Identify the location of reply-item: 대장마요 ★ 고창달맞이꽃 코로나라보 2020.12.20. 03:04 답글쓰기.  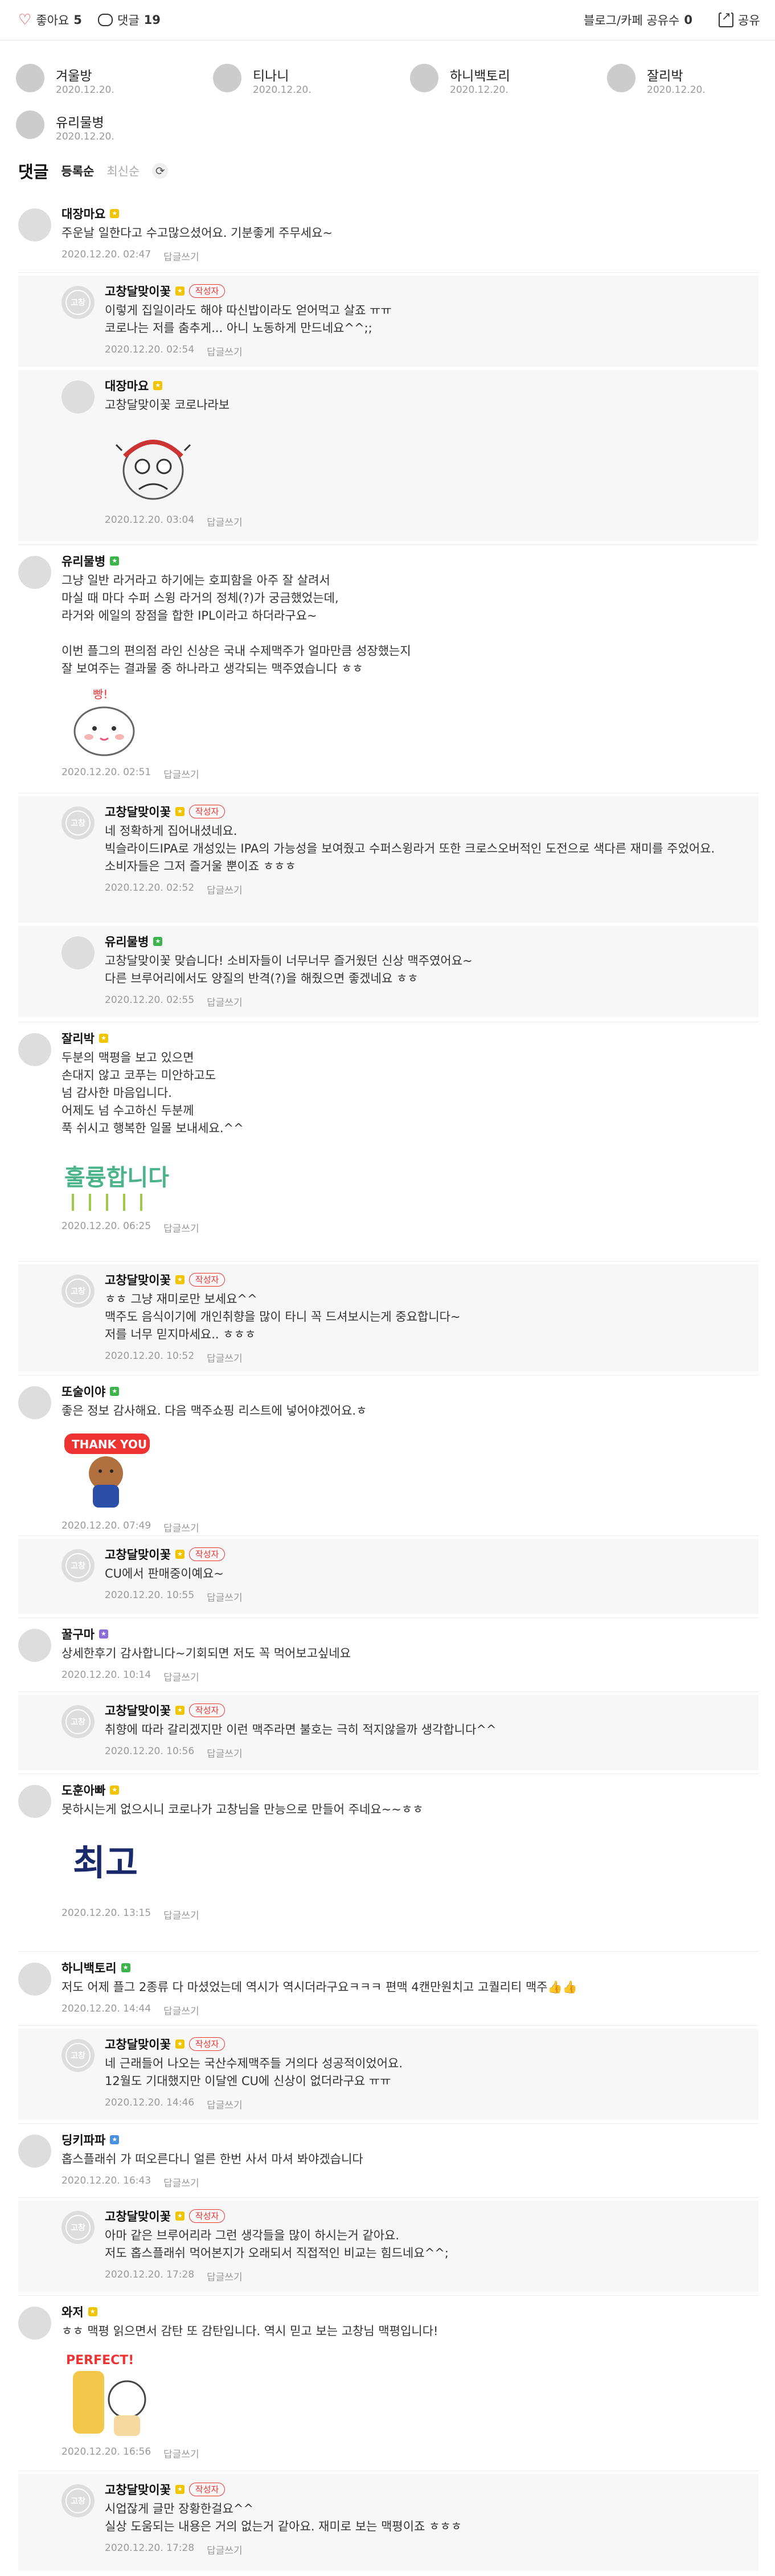
(388, 455).